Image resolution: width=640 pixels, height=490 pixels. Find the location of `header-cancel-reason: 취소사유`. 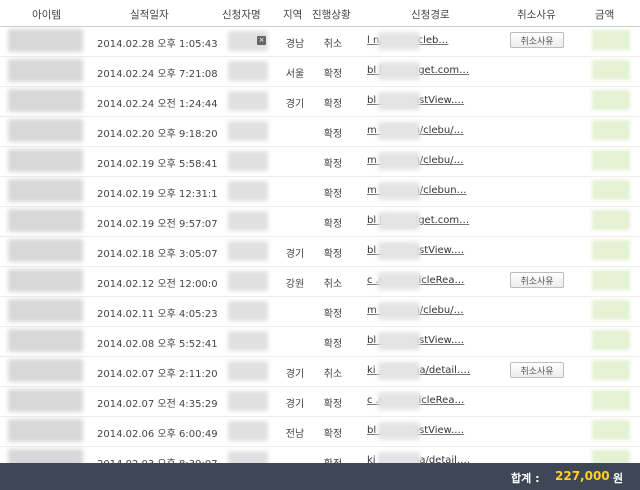

header-cancel-reason: 취소사유 is located at coordinates (536, 15).